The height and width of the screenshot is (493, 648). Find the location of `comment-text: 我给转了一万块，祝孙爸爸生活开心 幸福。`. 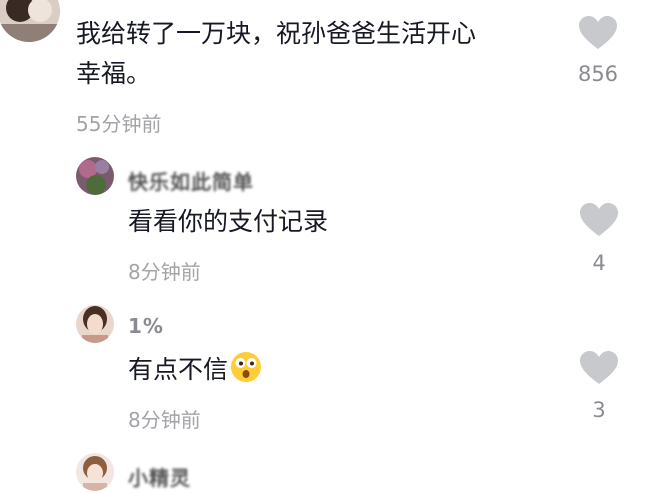

comment-text: 我给转了一万块，祝孙爸爸生活开心 幸福。 is located at coordinates (316, 54).